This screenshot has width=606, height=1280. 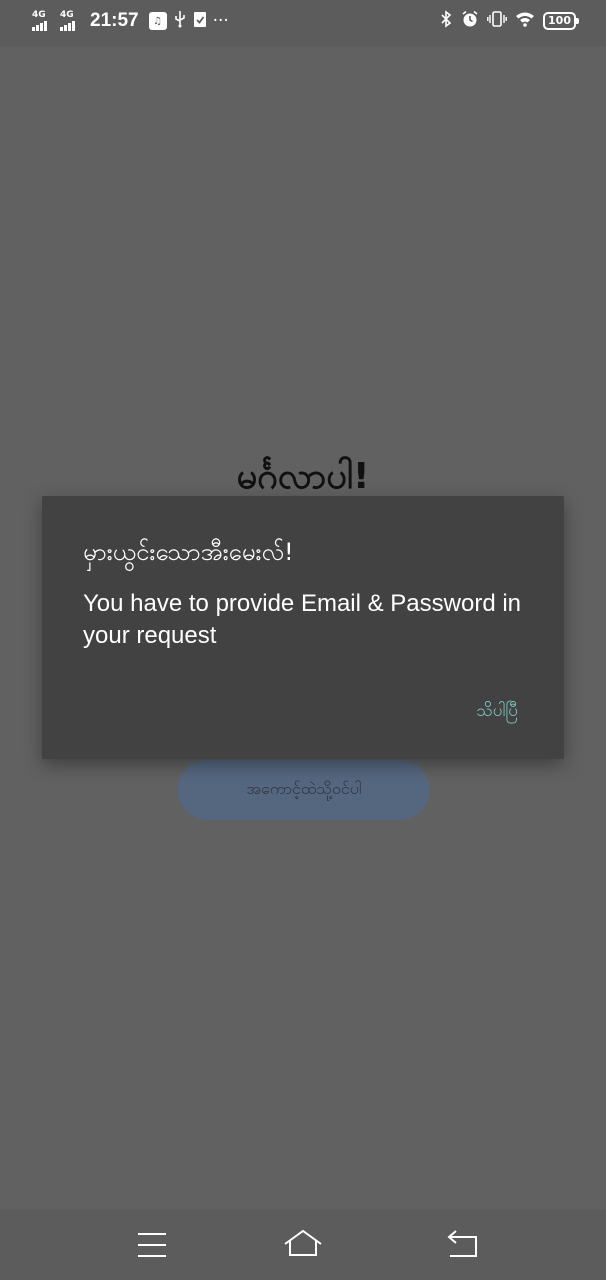 I want to click on home-icon, so click(x=303, y=1245).